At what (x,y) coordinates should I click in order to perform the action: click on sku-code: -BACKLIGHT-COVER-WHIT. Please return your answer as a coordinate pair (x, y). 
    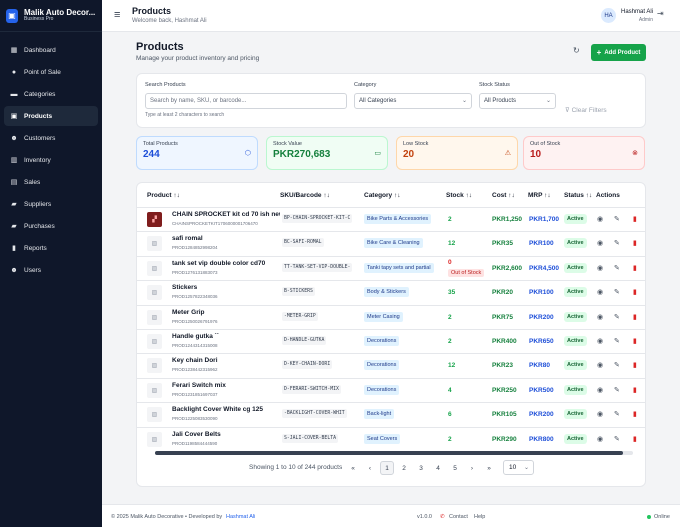
    Looking at the image, I should click on (314, 414).